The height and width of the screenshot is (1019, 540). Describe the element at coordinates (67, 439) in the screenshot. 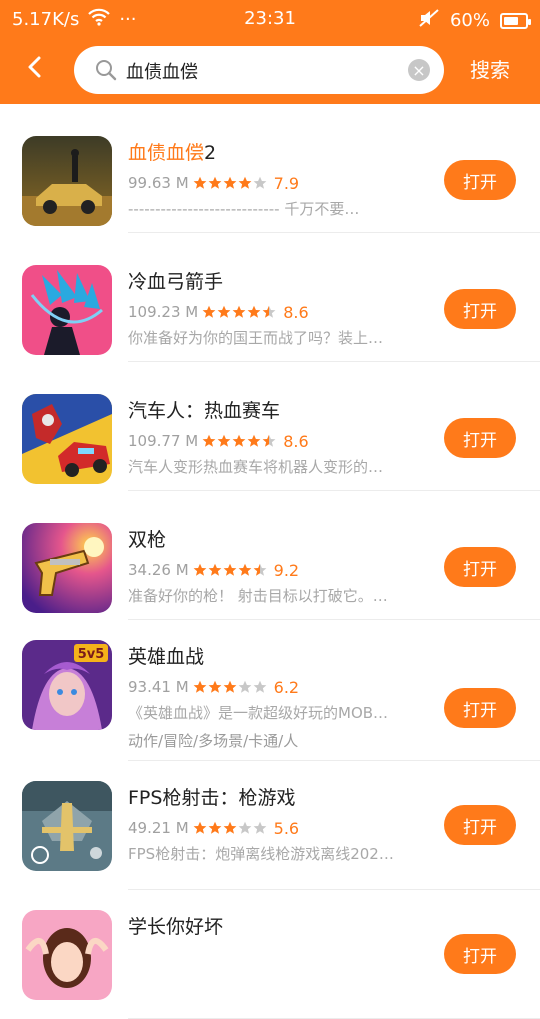

I see `robot-car-icon` at that location.